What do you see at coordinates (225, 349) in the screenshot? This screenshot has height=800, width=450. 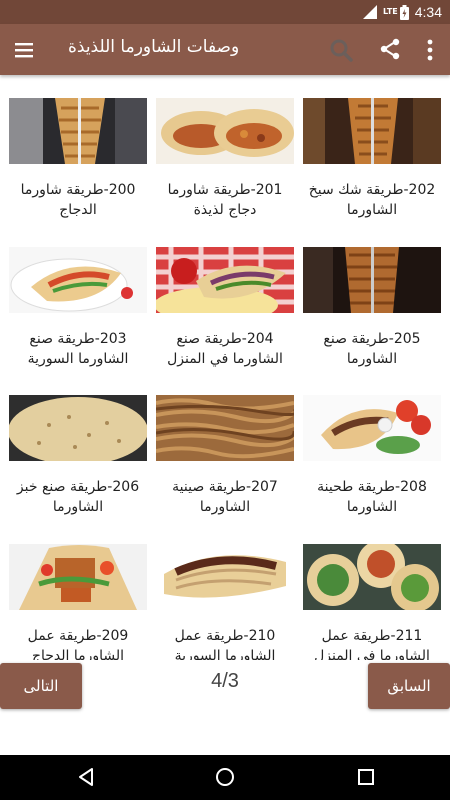 I see `recipe-label: 204-طريقة صنع الشاورما في المنزل` at bounding box center [225, 349].